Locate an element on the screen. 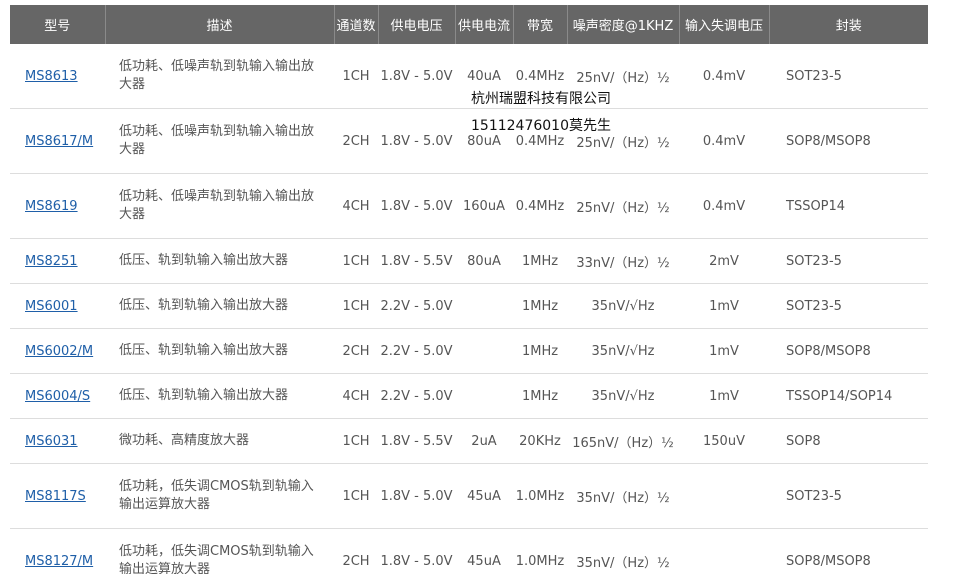 The height and width of the screenshot is (574, 973). model-link: MS8117S is located at coordinates (55, 496).